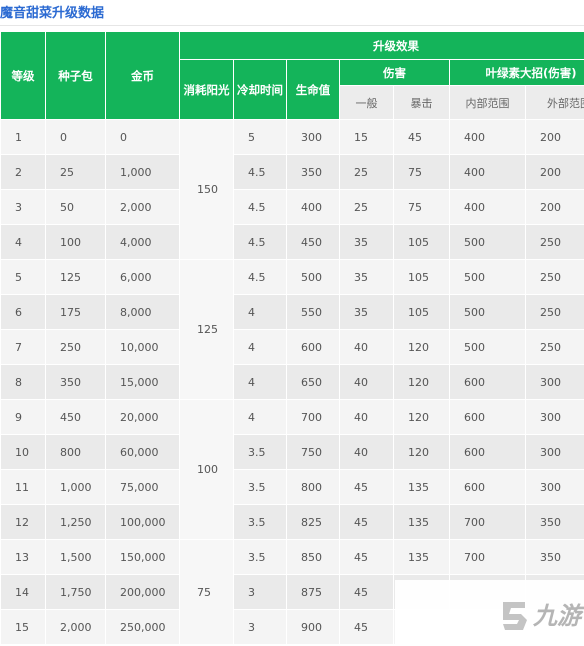 The image size is (584, 646). Describe the element at coordinates (313, 312) in the screenshot. I see `cell-hp: 550` at that location.